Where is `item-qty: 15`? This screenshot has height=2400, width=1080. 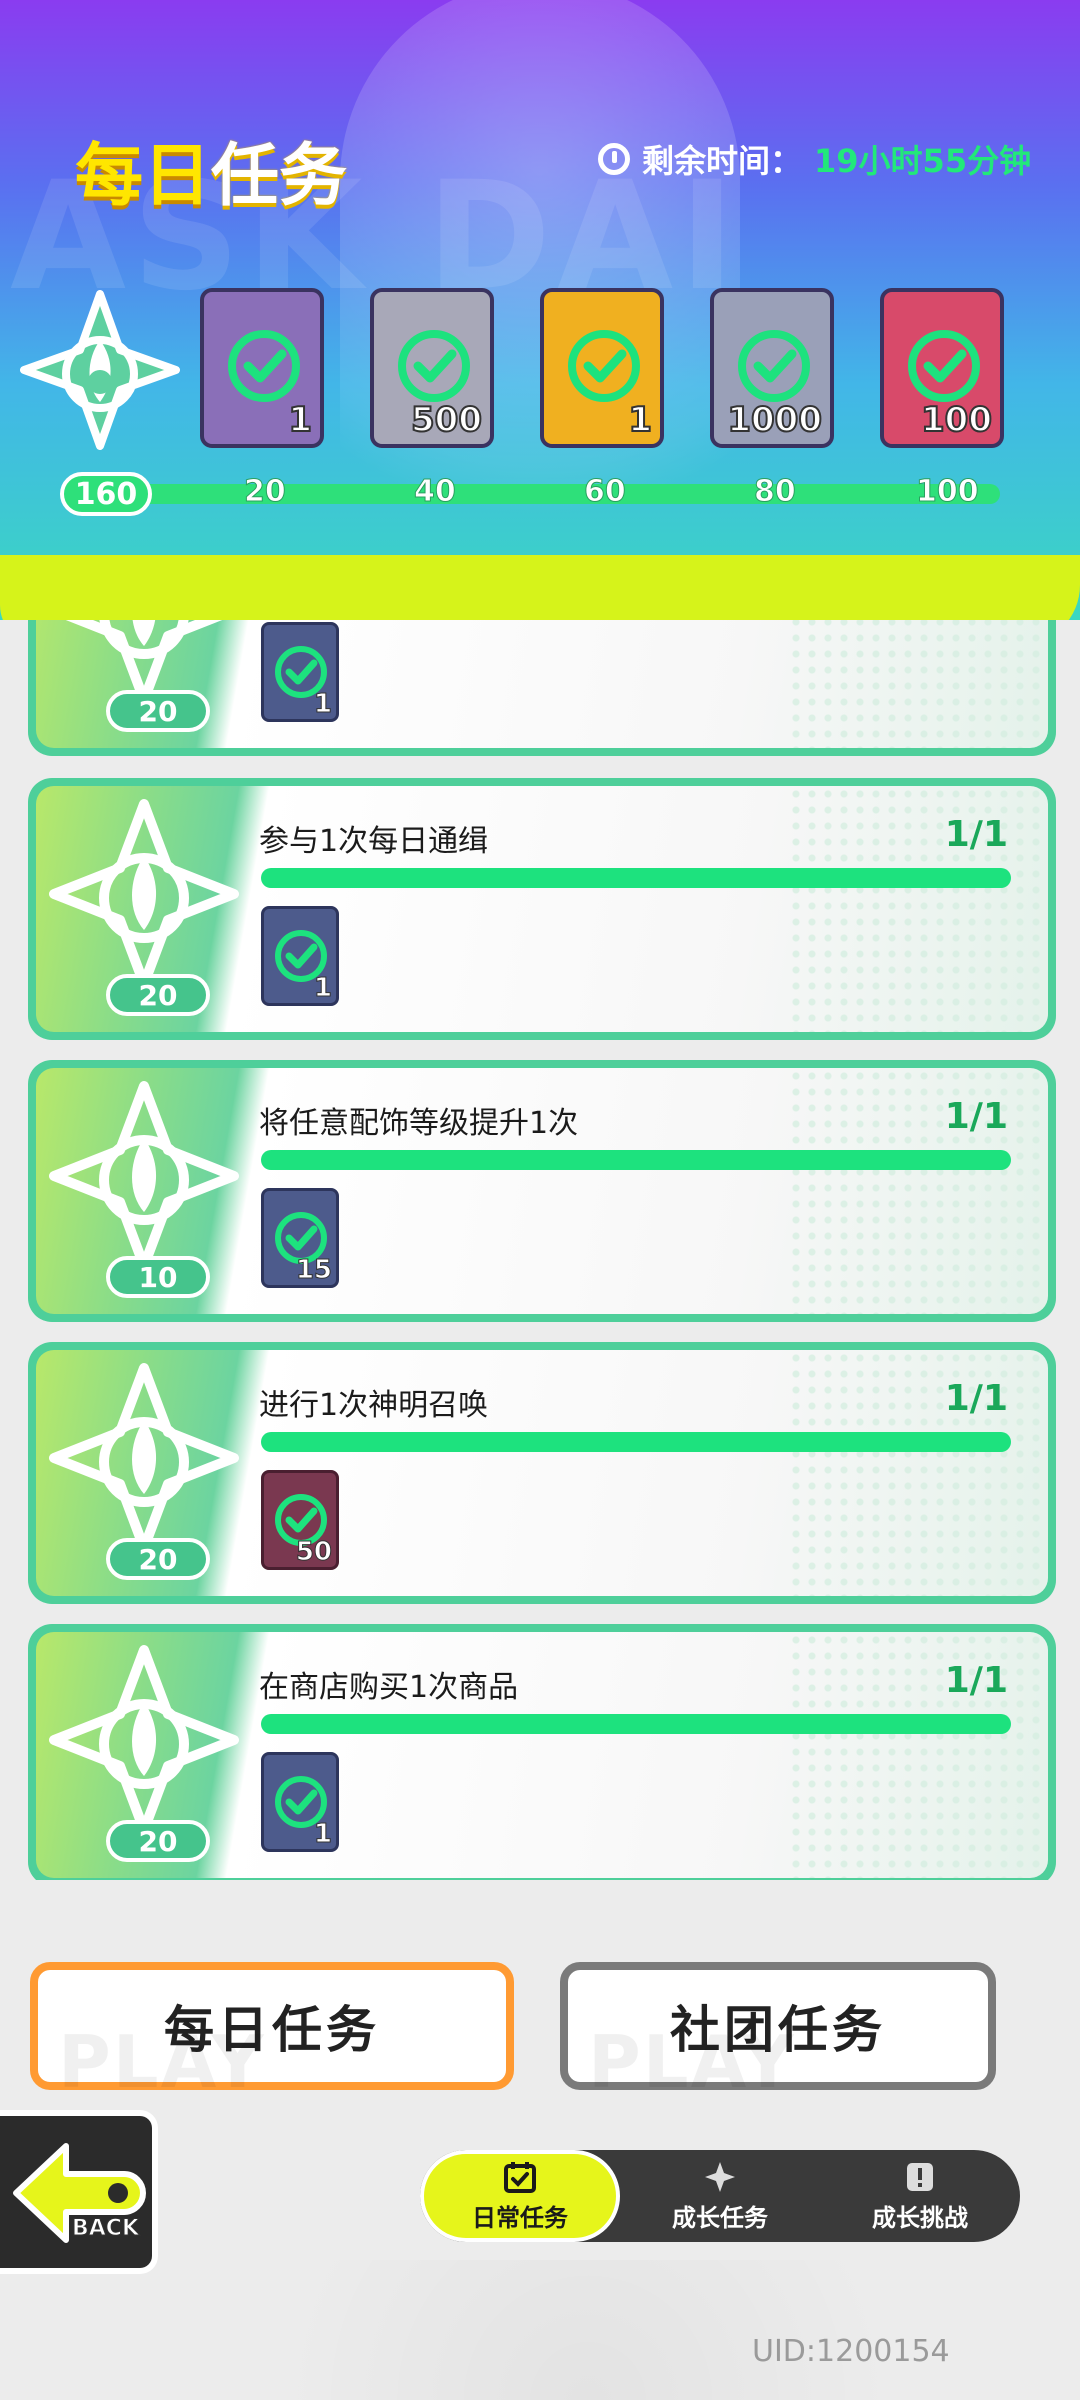
item-qty: 15 is located at coordinates (313, 1270).